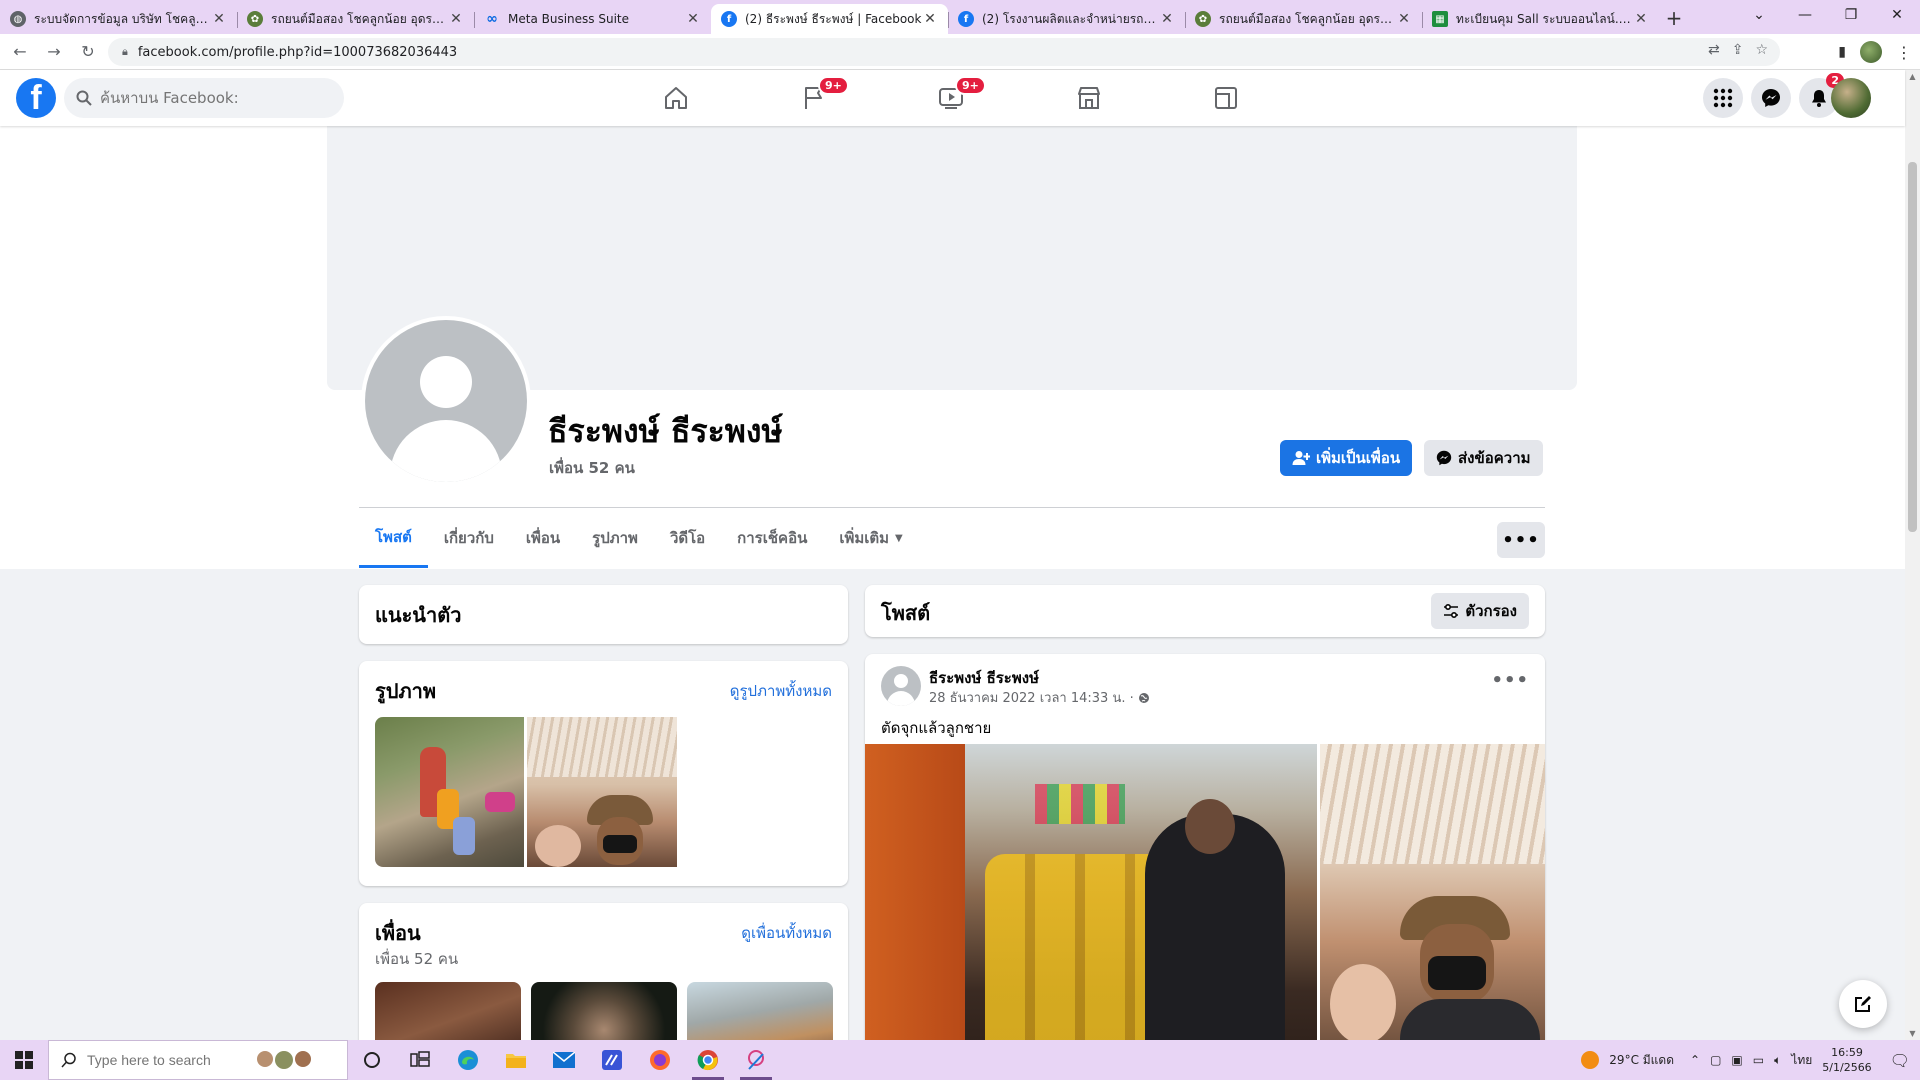 This screenshot has width=1920, height=1080. Describe the element at coordinates (1738, 50) in the screenshot. I see `share-icon: ⇪` at that location.